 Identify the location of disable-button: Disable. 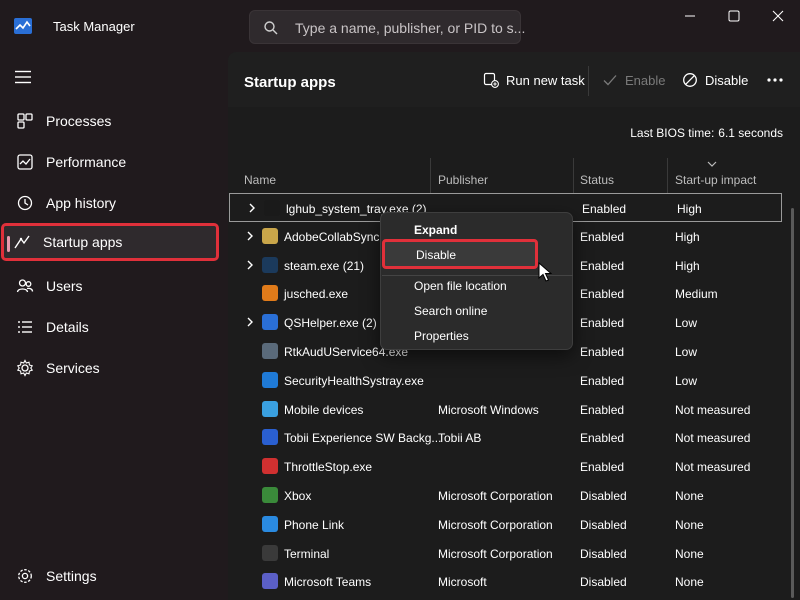
(717, 81).